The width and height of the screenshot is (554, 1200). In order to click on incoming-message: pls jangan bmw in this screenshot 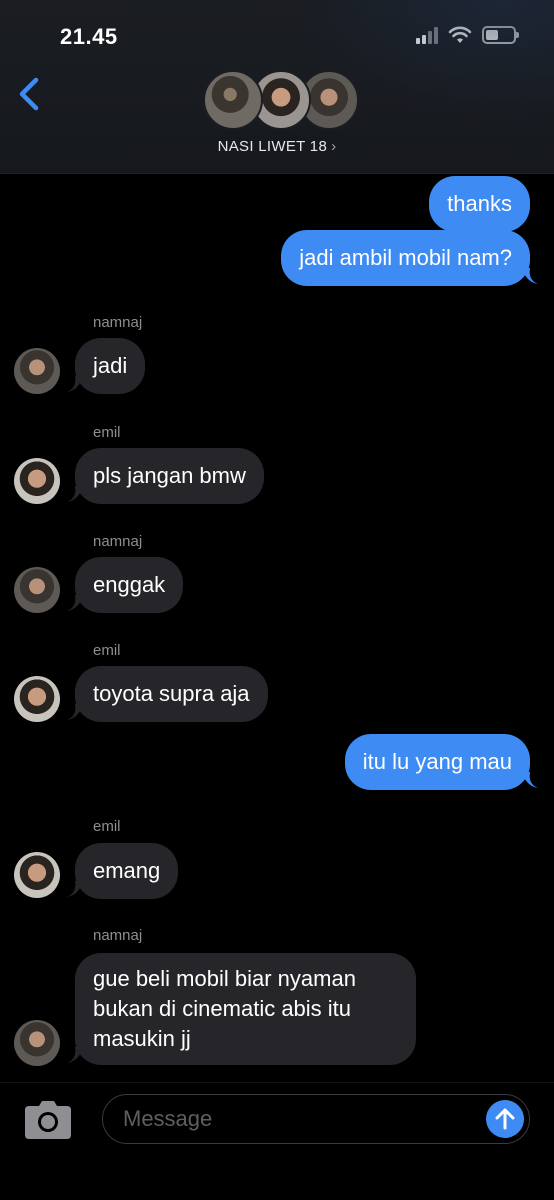, I will do `click(169, 476)`.